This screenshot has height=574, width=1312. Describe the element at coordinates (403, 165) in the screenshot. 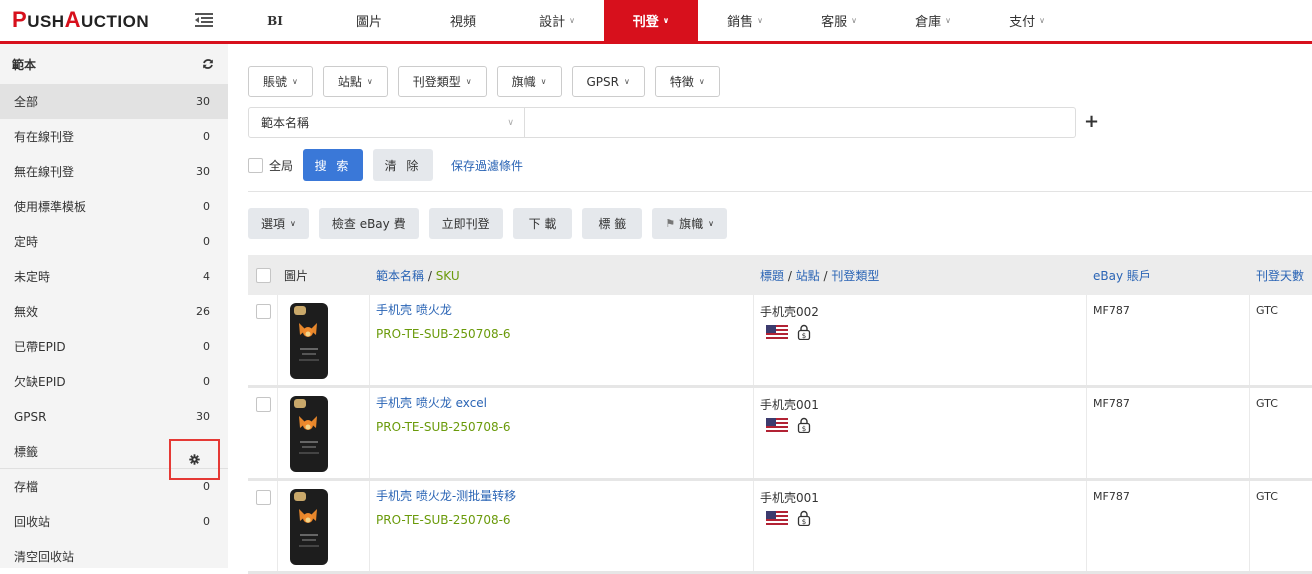

I see `clear-button: 清 除` at that location.